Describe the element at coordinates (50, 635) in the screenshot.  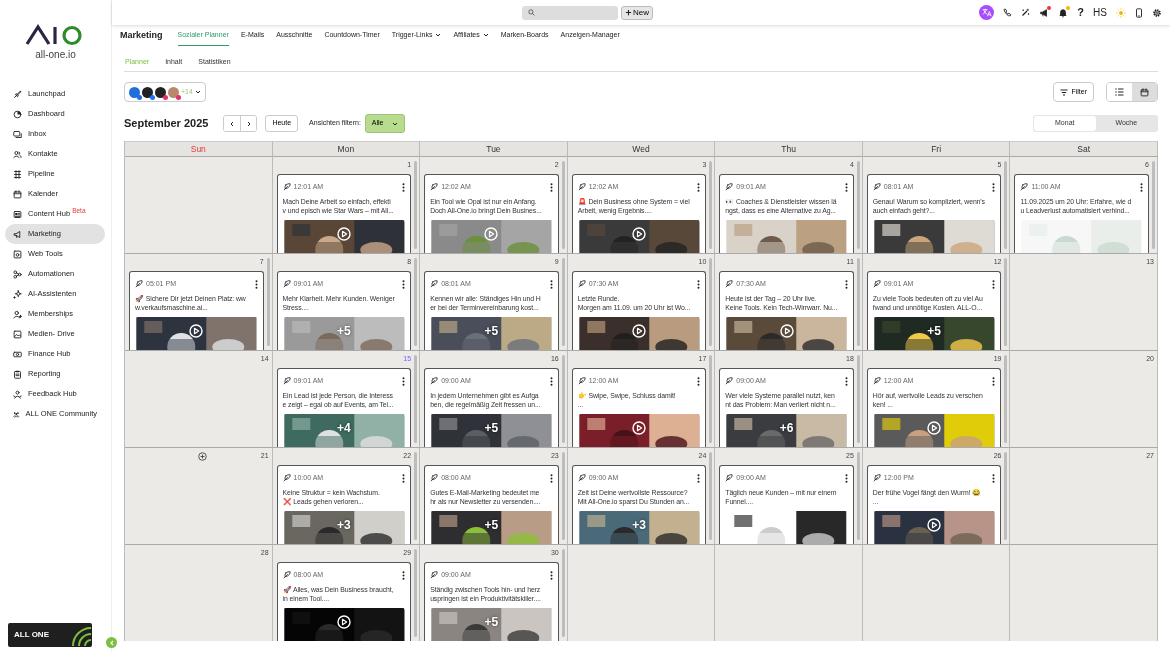
I see `promo-banner: ALL ONE` at that location.